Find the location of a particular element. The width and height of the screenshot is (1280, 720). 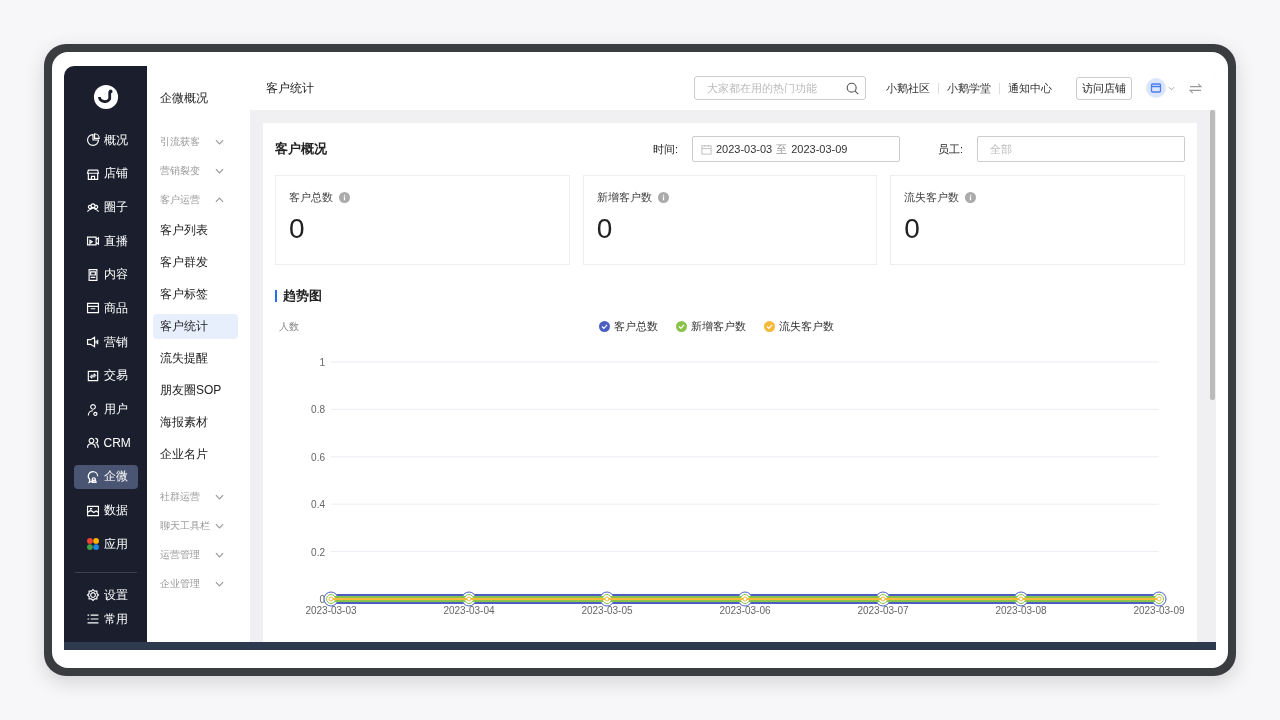

nav-item: CRM is located at coordinates (105, 443).